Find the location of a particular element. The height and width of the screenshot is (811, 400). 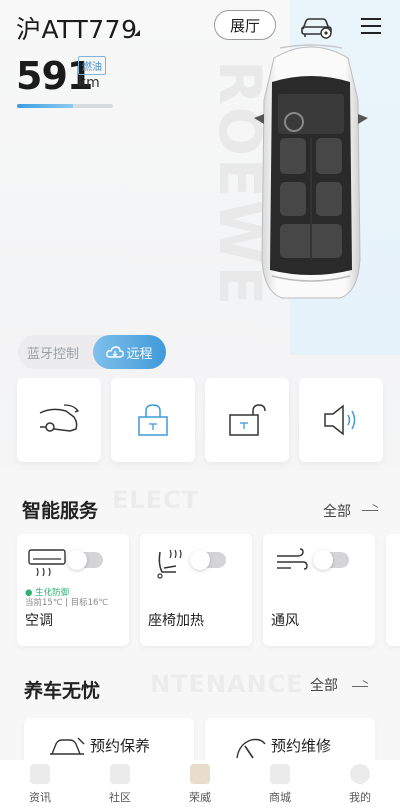

fuel-level-bar is located at coordinates (65, 106).